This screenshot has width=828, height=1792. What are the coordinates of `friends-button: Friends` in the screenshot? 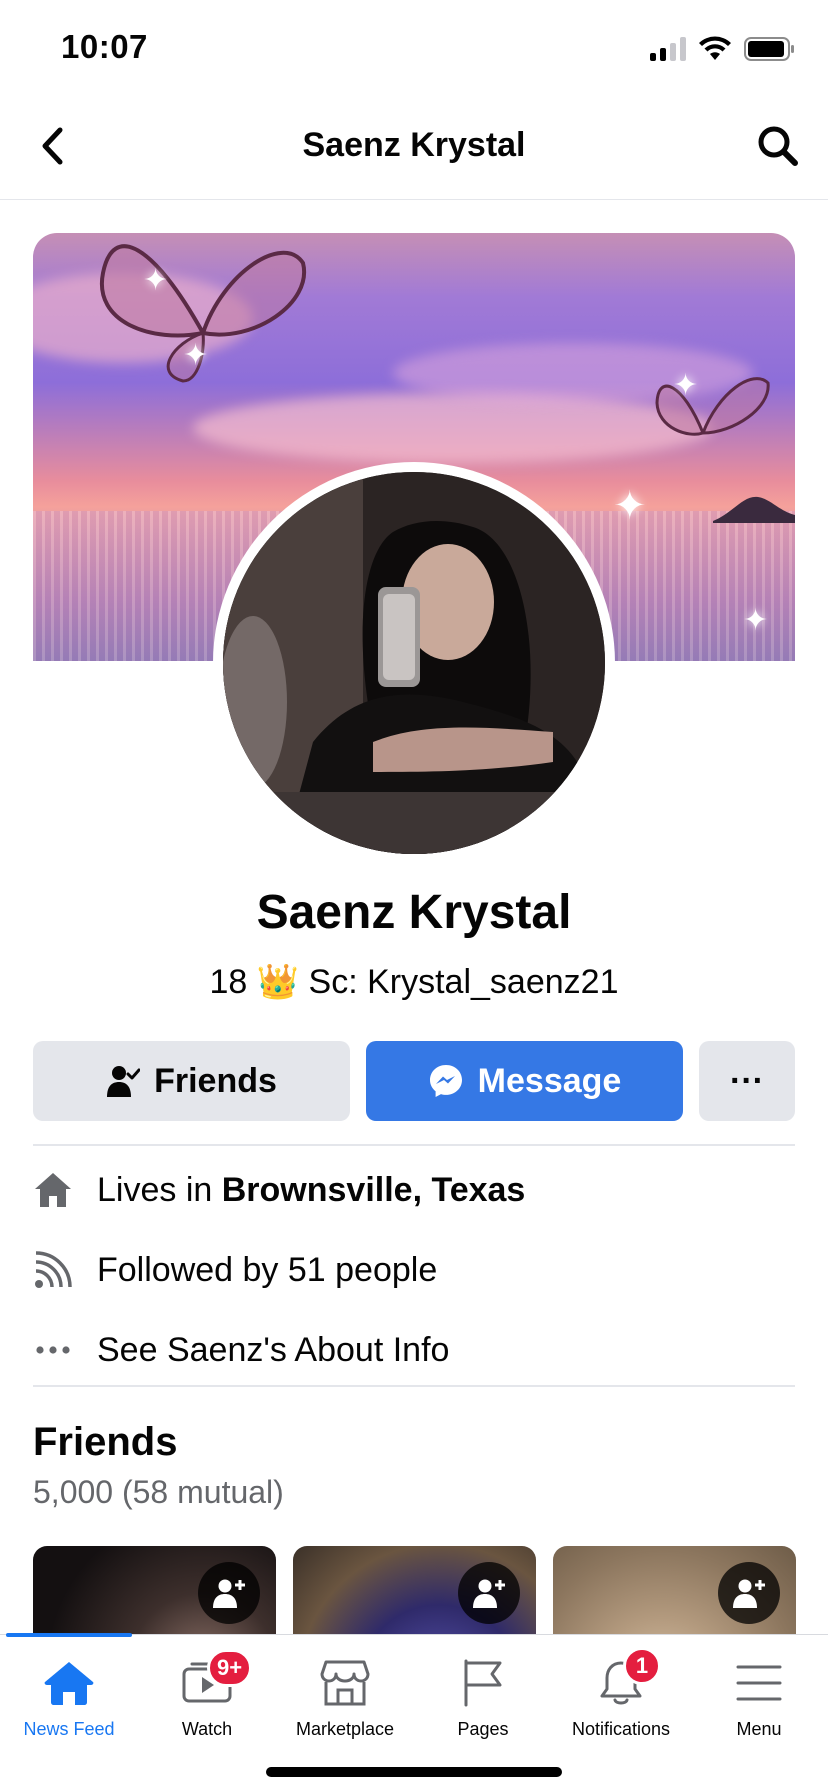 It's located at (191, 1081).